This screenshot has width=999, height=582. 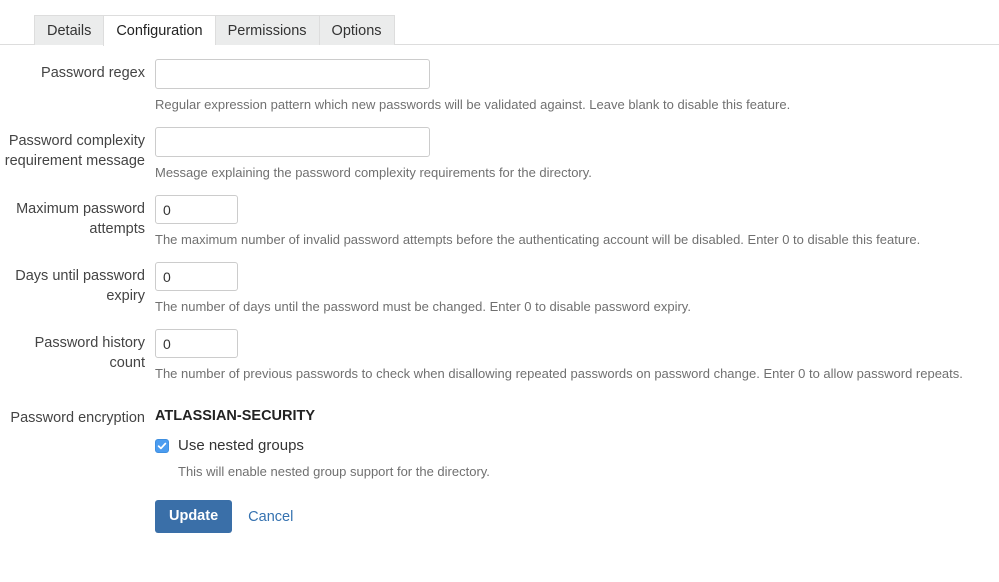 What do you see at coordinates (93, 73) in the screenshot?
I see `label-password-regex: Password regex` at bounding box center [93, 73].